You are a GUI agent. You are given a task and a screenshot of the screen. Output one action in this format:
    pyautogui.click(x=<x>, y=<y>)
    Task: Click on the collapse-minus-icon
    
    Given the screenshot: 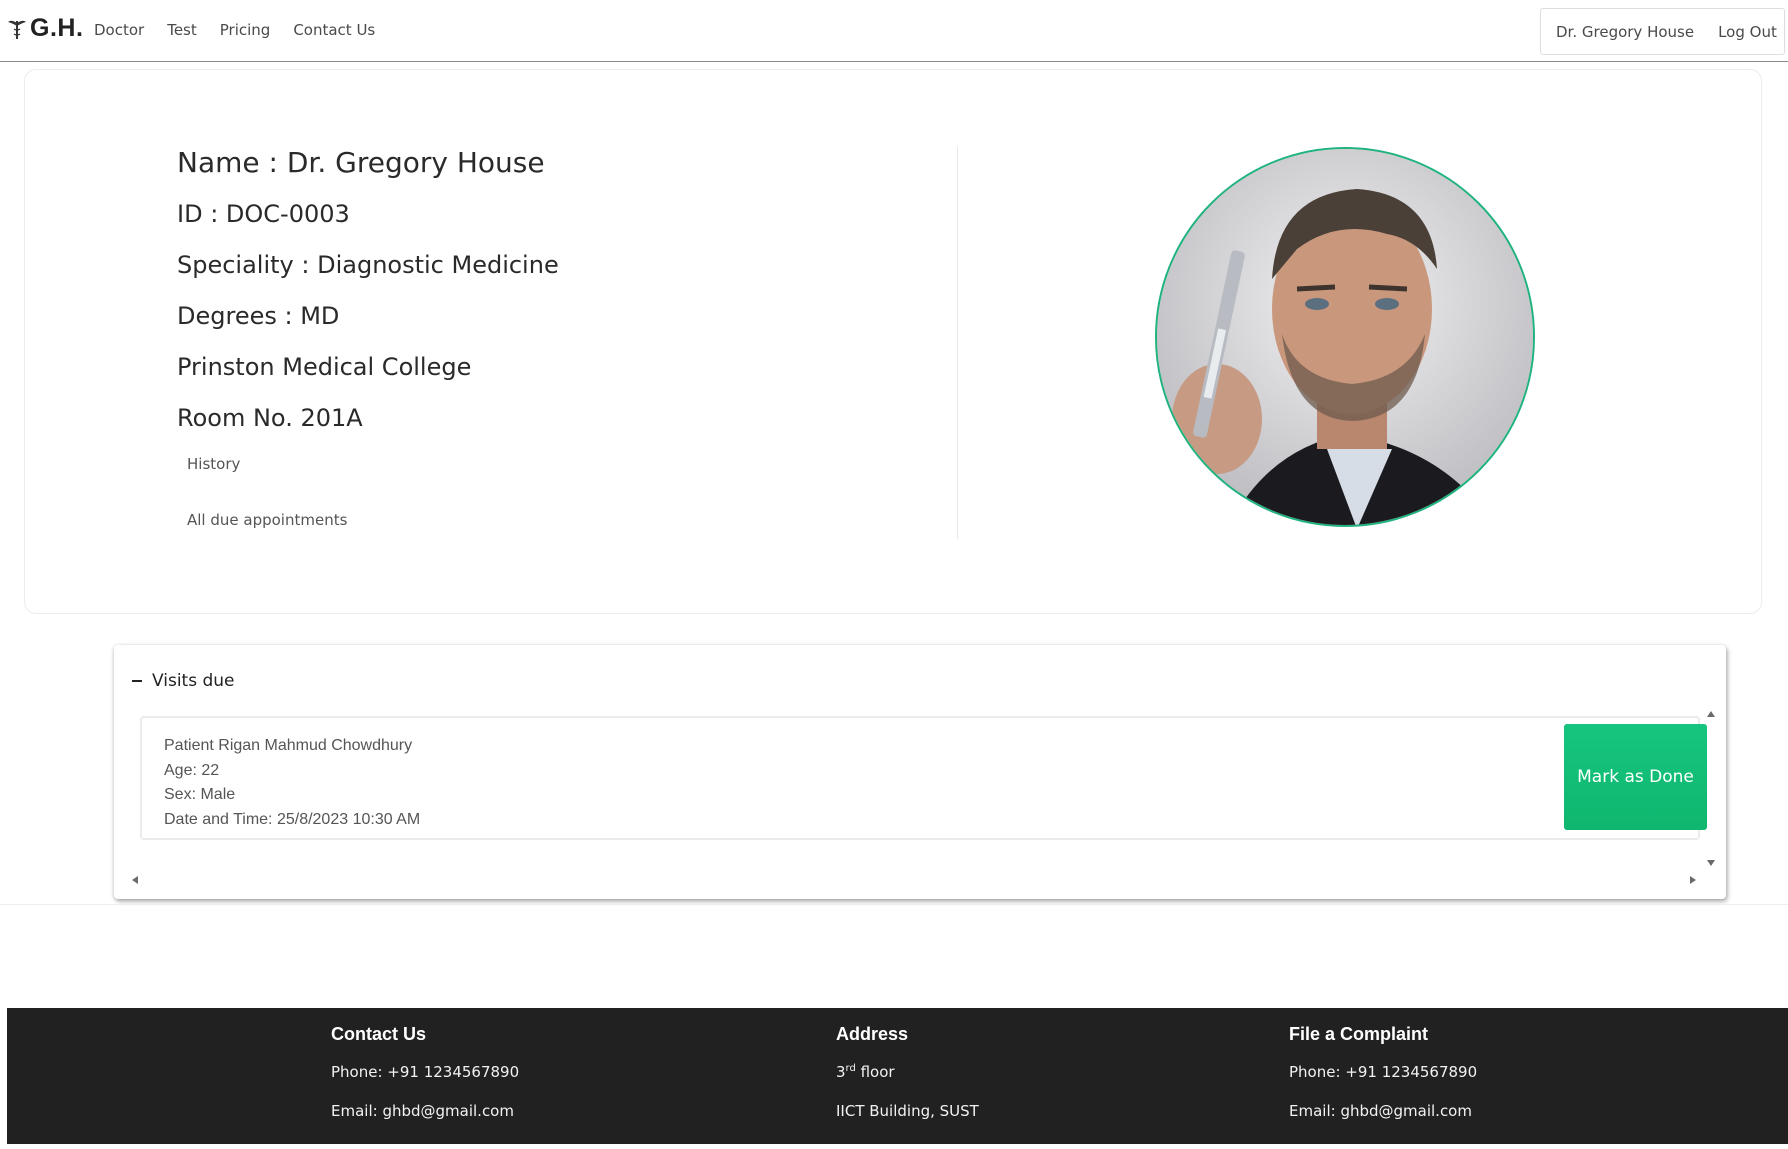 What is the action you would take?
    pyautogui.click(x=137, y=681)
    